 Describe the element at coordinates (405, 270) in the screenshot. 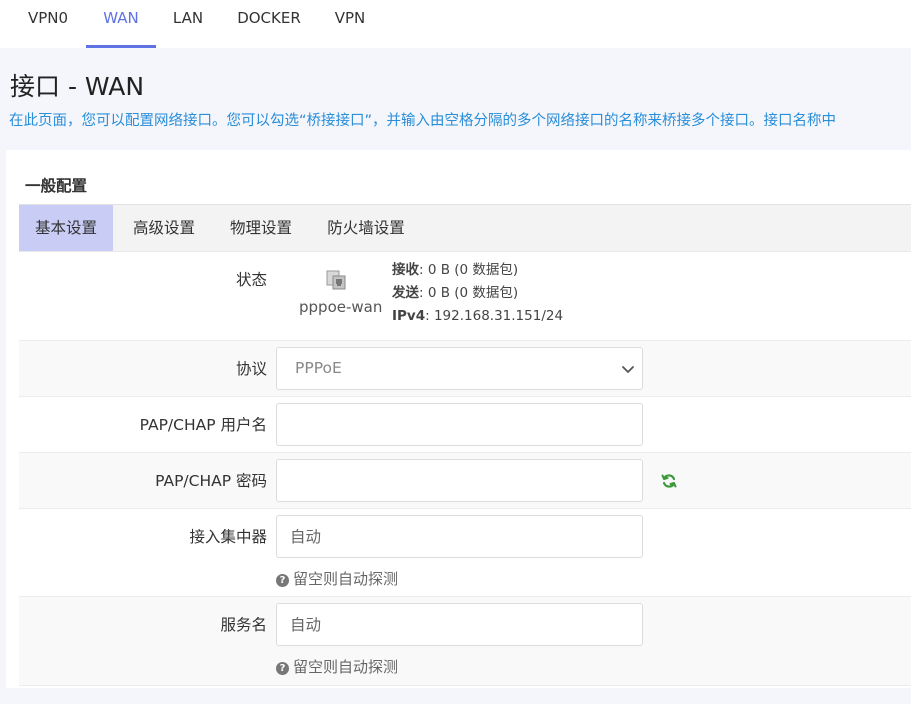

I see `rx-label: 接收` at that location.